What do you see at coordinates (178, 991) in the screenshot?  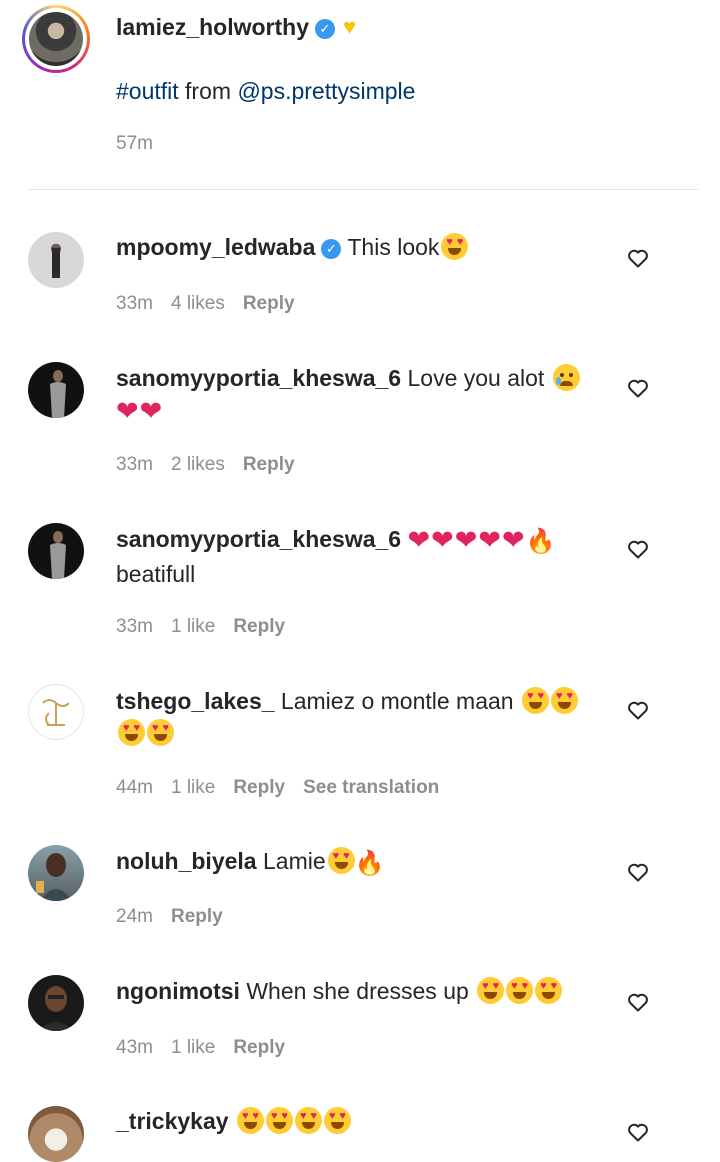 I see `comment-username: ngonimotsi` at bounding box center [178, 991].